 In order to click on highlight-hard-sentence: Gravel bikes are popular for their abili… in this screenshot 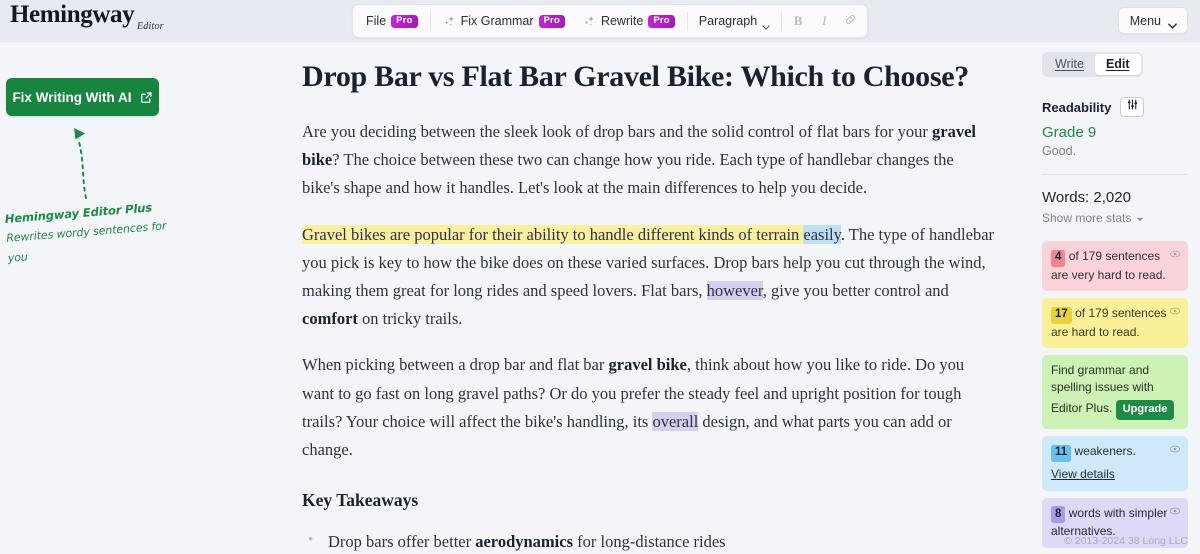, I will do `click(553, 234)`.